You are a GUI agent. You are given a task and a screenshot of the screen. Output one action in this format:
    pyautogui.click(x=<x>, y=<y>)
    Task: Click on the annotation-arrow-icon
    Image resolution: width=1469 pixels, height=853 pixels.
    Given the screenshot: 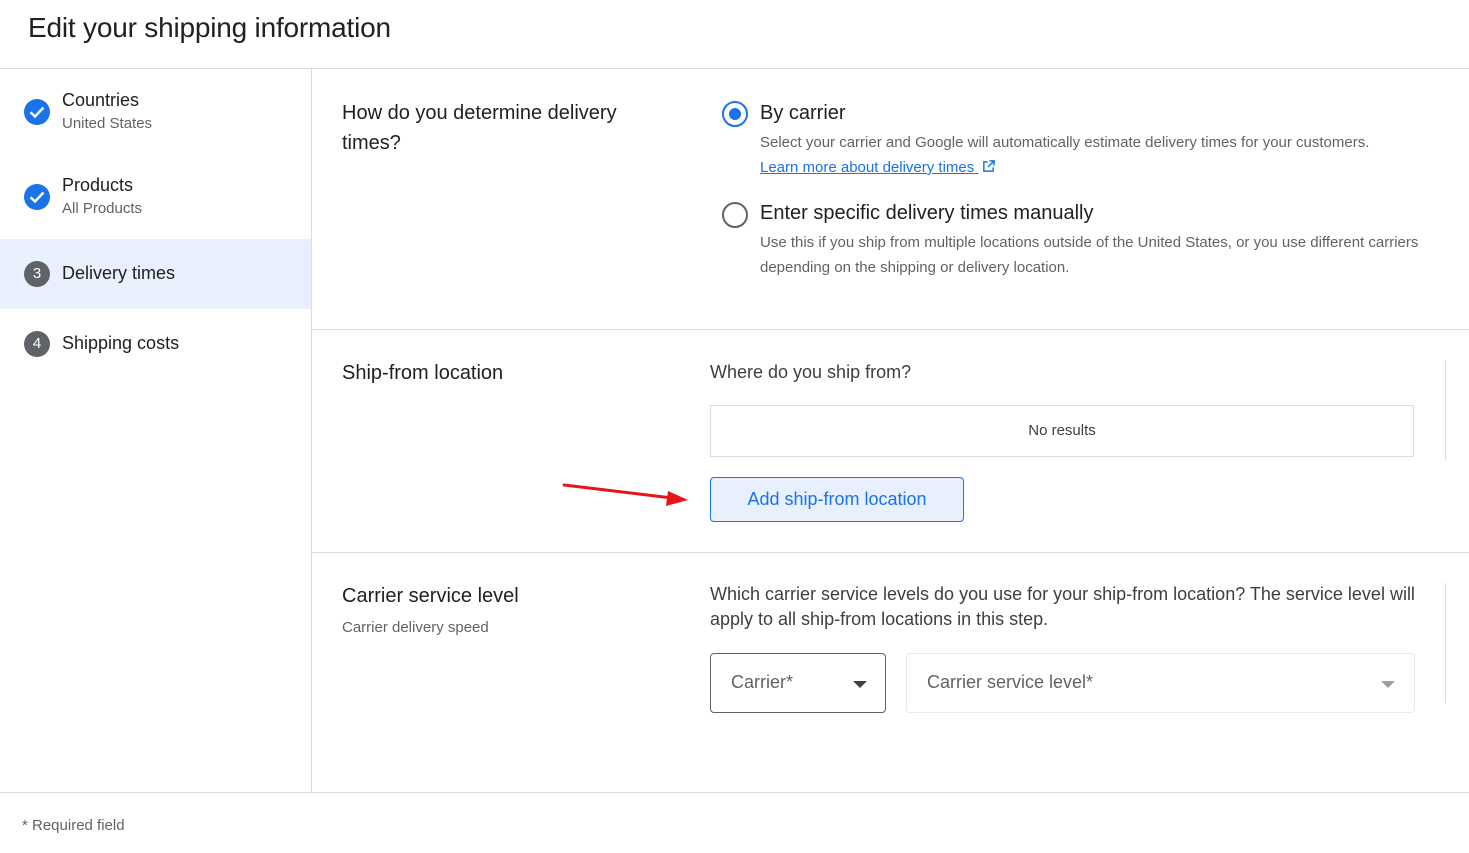 What is the action you would take?
    pyautogui.click(x=625, y=494)
    